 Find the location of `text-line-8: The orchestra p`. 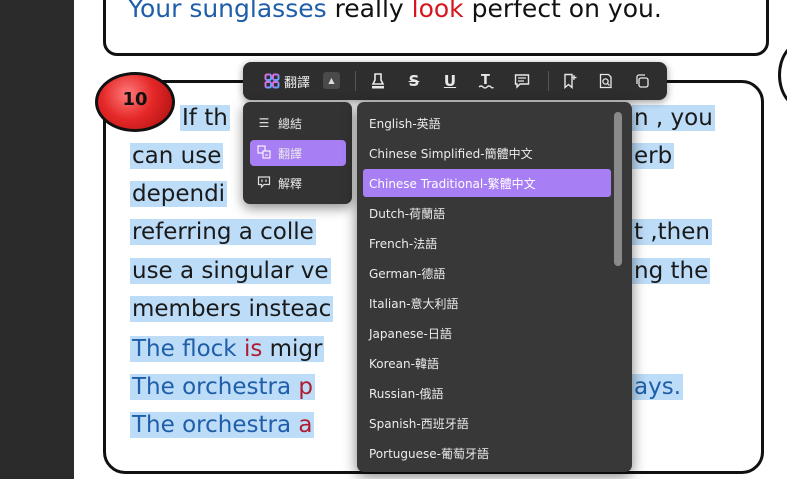

text-line-8: The orchestra p is located at coordinates (222, 387).